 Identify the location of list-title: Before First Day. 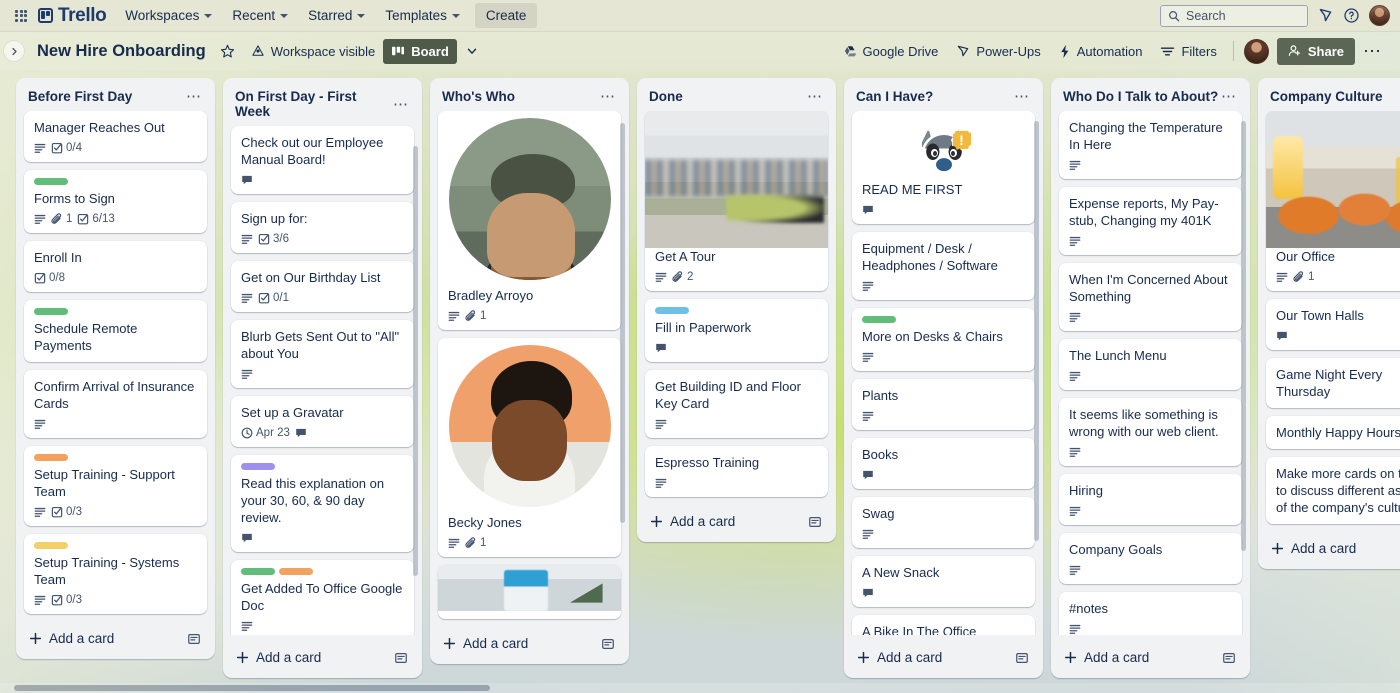
(106, 96).